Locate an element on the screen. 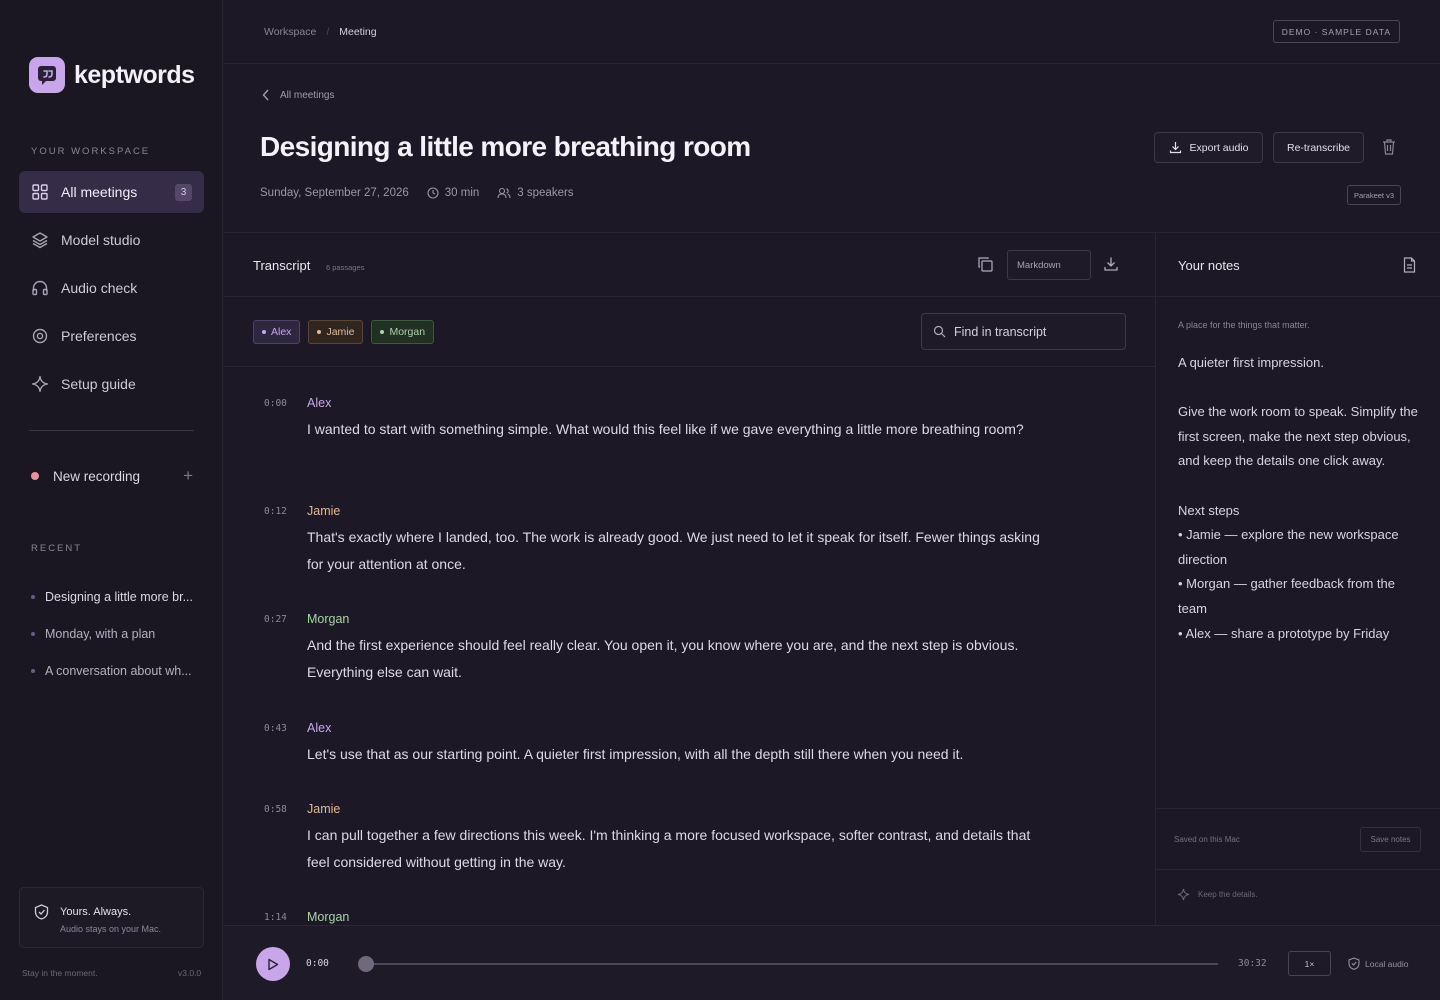 This screenshot has width=1440, height=1000. clock-icon is located at coordinates (433, 193).